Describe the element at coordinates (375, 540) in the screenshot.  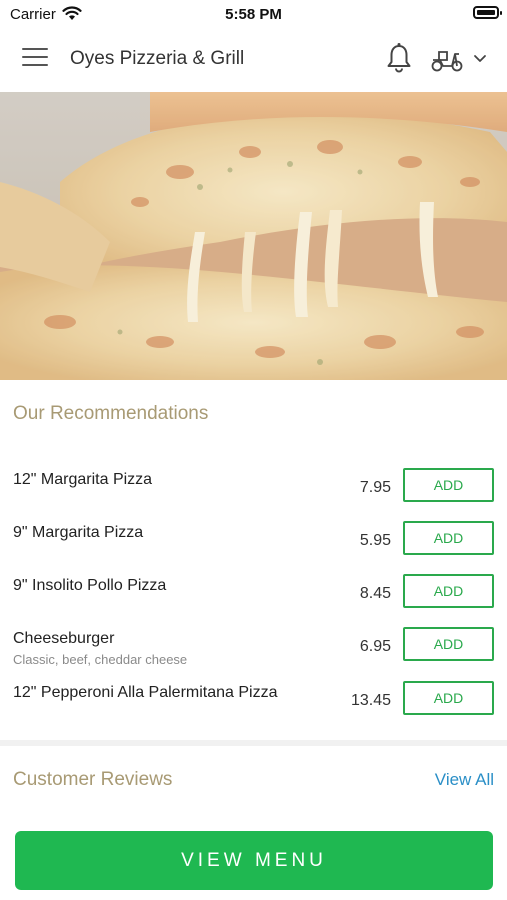
I see `item-price: 5.95` at that location.